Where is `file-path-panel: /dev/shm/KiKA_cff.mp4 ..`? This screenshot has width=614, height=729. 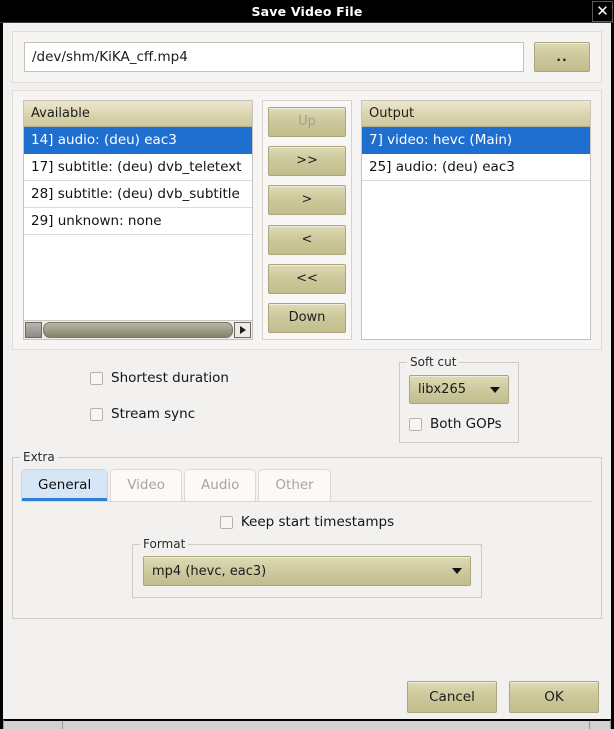
file-path-panel: /dev/shm/KiKA_cff.mp4 .. is located at coordinates (307, 57).